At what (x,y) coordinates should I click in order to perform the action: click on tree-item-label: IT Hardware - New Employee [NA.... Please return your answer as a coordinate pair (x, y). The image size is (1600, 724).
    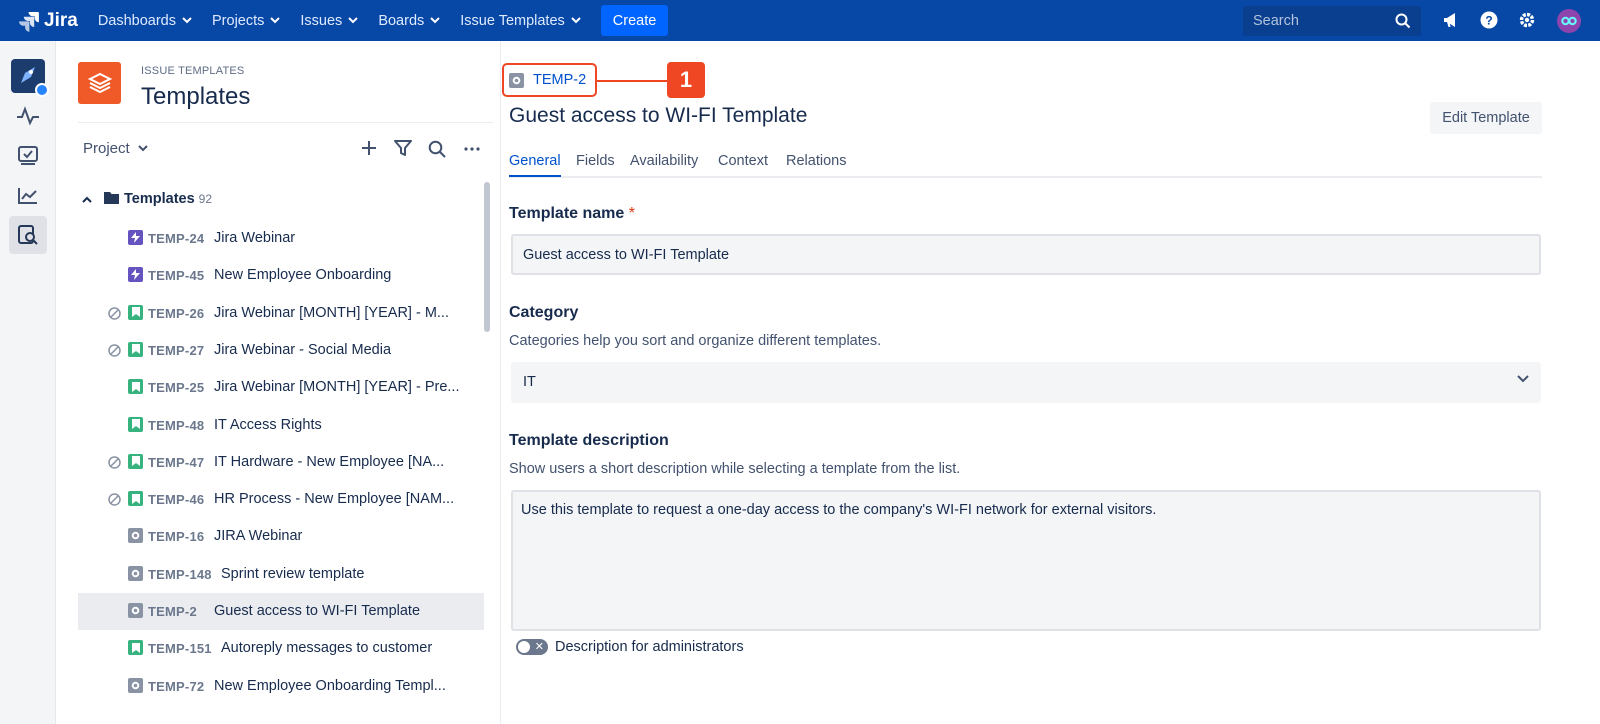
    Looking at the image, I should click on (329, 461).